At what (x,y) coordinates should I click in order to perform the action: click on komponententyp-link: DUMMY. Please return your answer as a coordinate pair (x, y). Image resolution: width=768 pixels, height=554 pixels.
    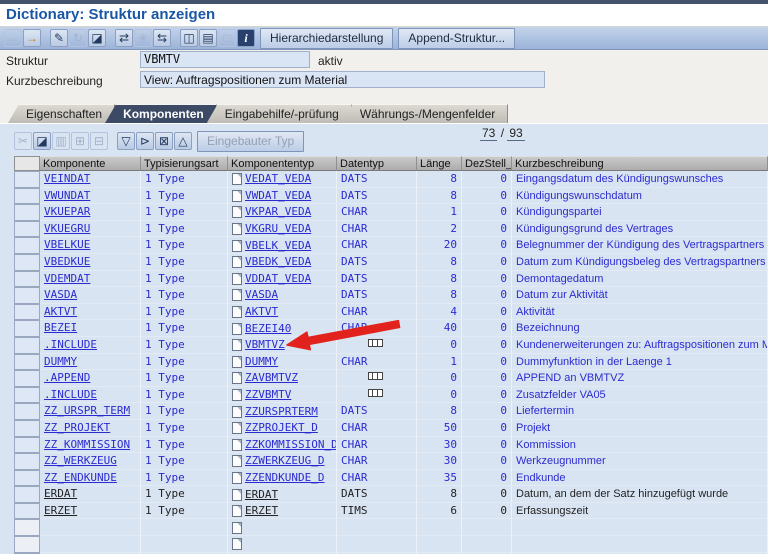
    Looking at the image, I should click on (261, 362).